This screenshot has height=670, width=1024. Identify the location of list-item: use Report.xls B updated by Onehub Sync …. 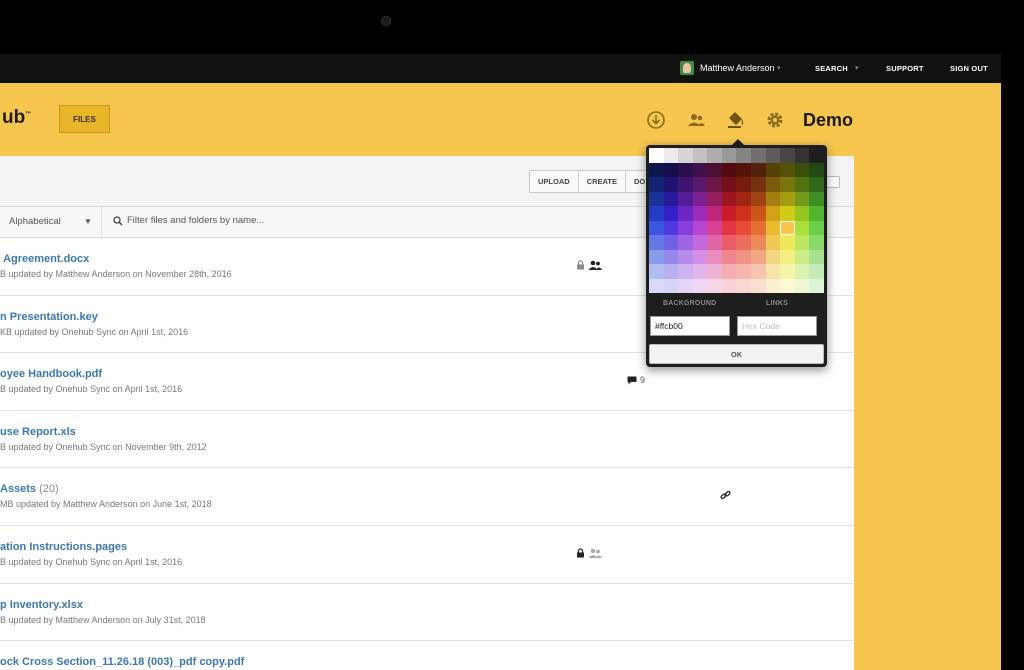
(427, 440).